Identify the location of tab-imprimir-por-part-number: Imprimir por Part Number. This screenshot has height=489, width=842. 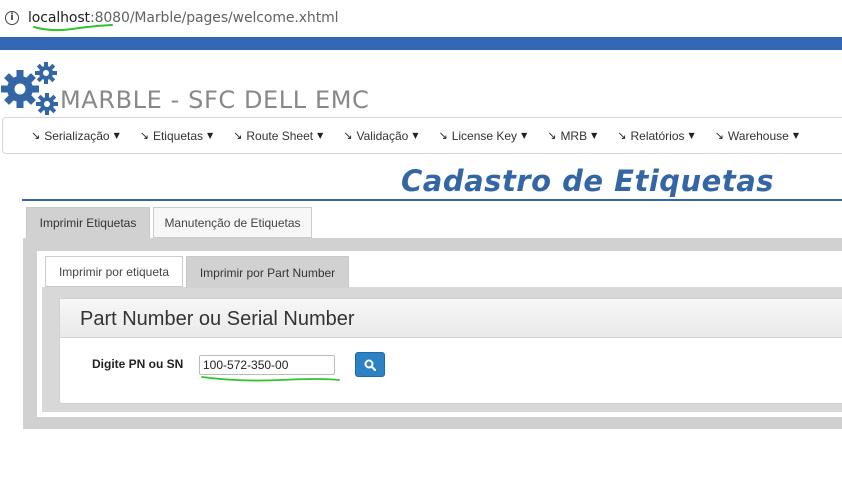
(267, 272).